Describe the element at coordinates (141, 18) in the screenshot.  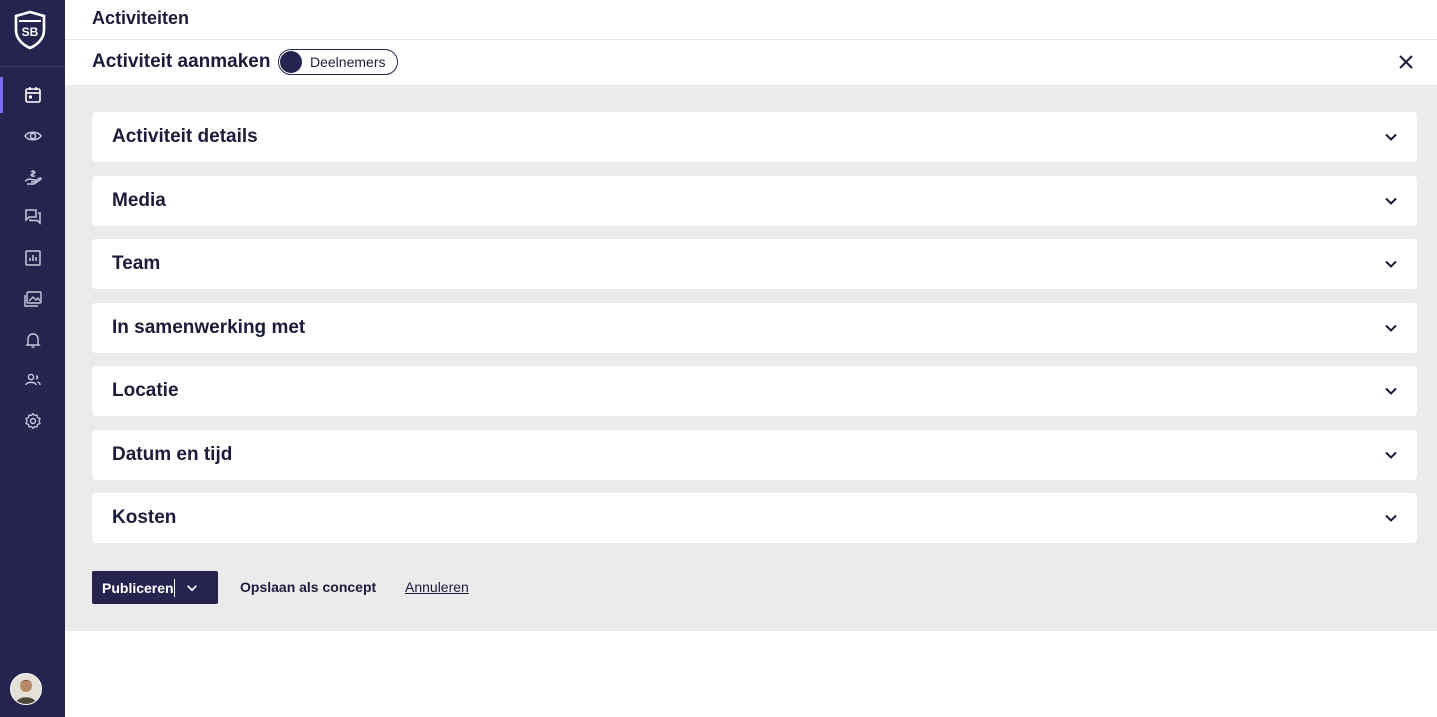
I see `page-title: Activiteiten` at that location.